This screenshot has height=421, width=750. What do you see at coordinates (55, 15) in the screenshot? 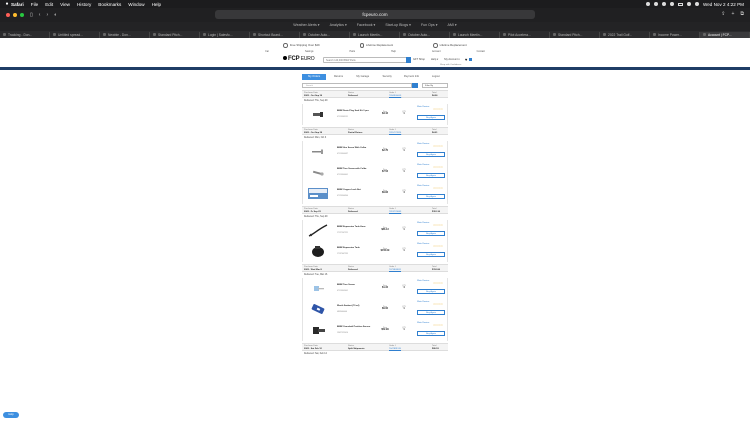
I see `shield-icon: ◐` at bounding box center [55, 15].